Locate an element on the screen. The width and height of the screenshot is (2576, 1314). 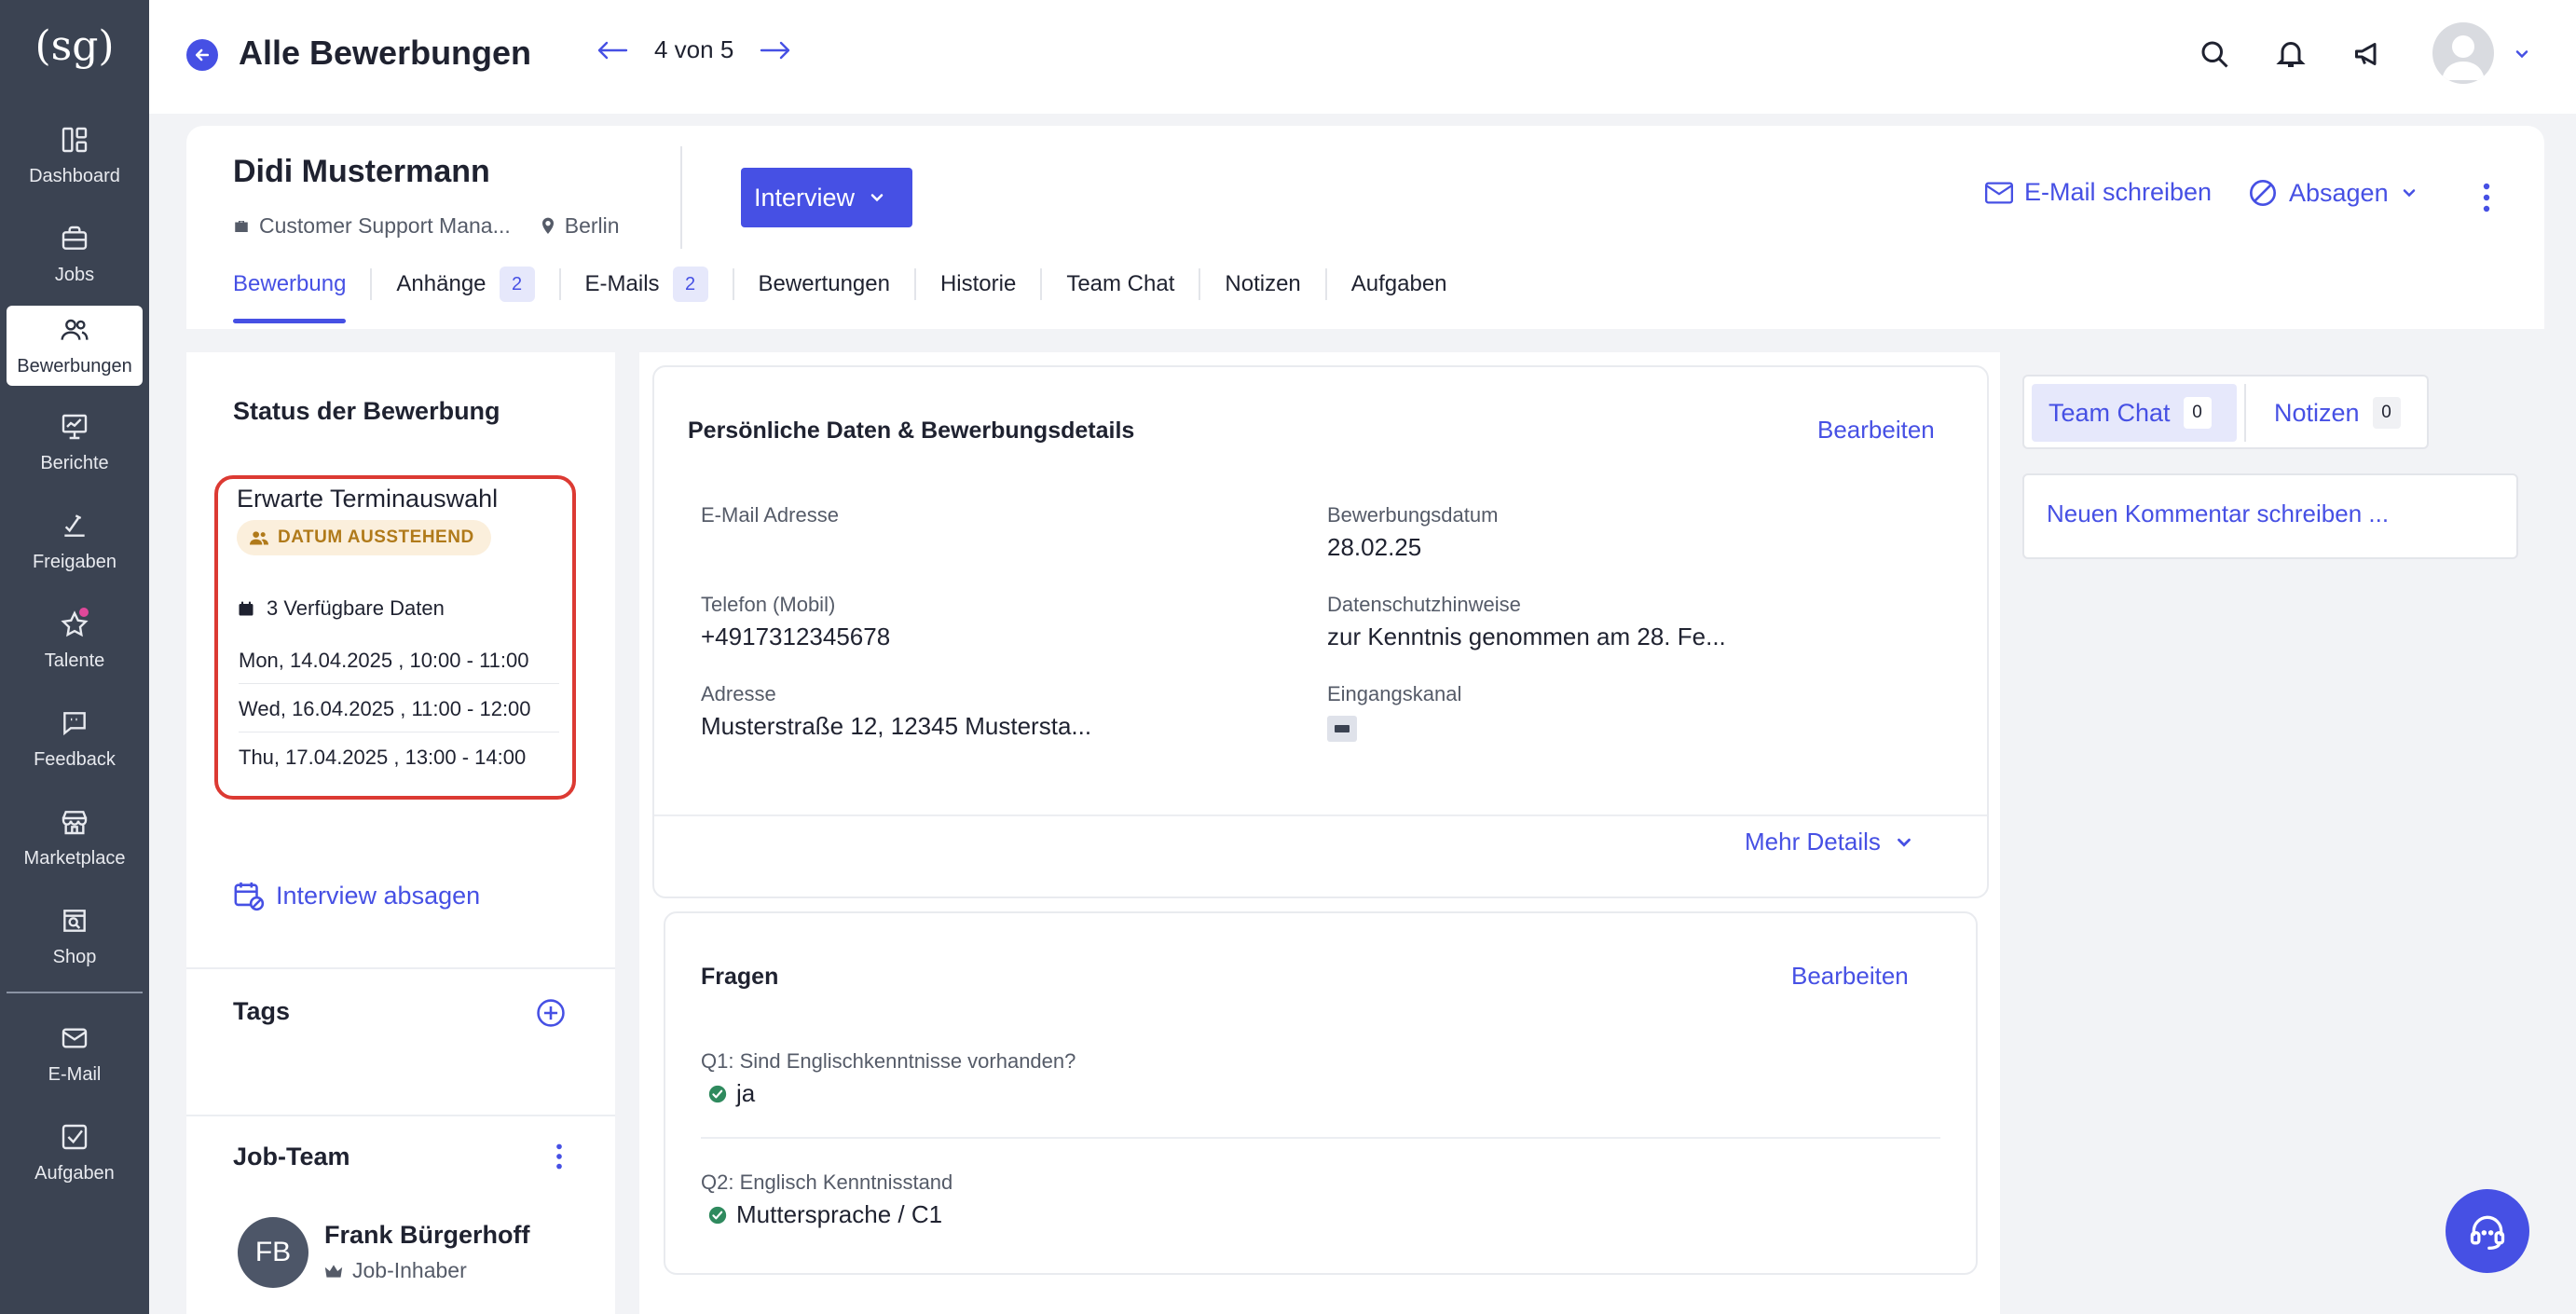
block-icon is located at coordinates (2263, 193).